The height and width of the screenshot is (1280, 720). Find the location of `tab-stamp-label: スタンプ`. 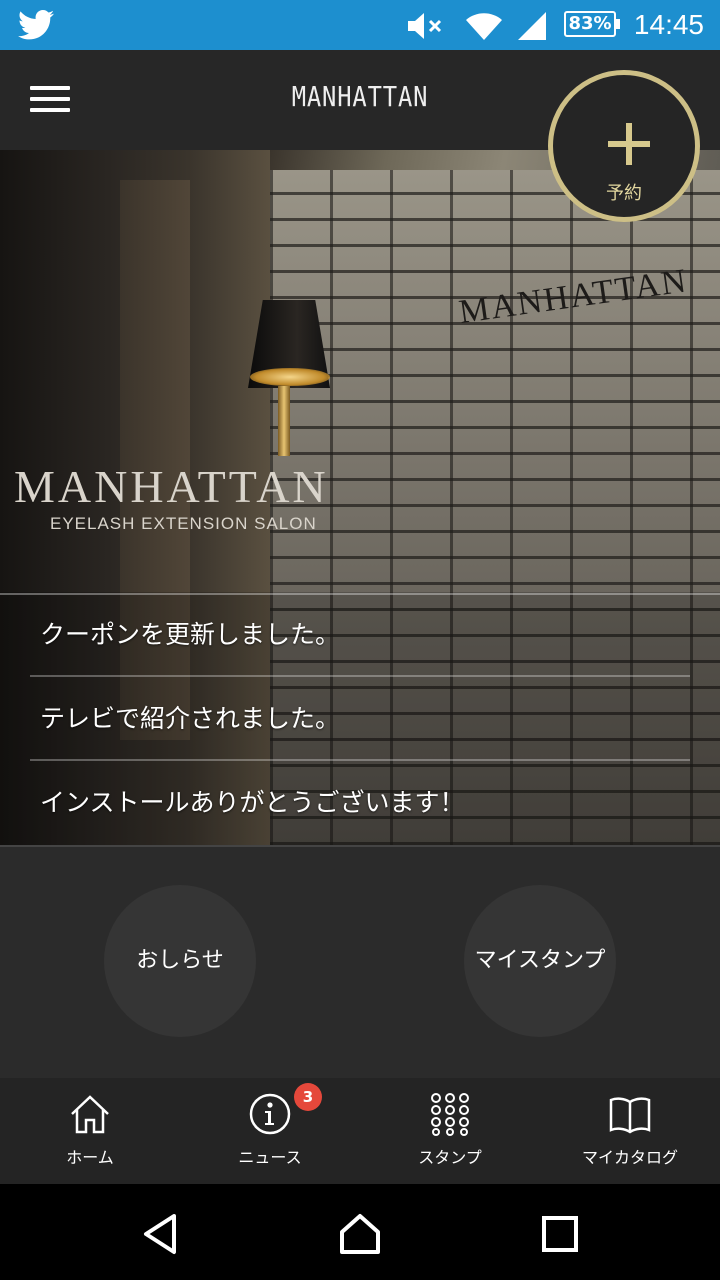

tab-stamp-label: スタンプ is located at coordinates (450, 1157).